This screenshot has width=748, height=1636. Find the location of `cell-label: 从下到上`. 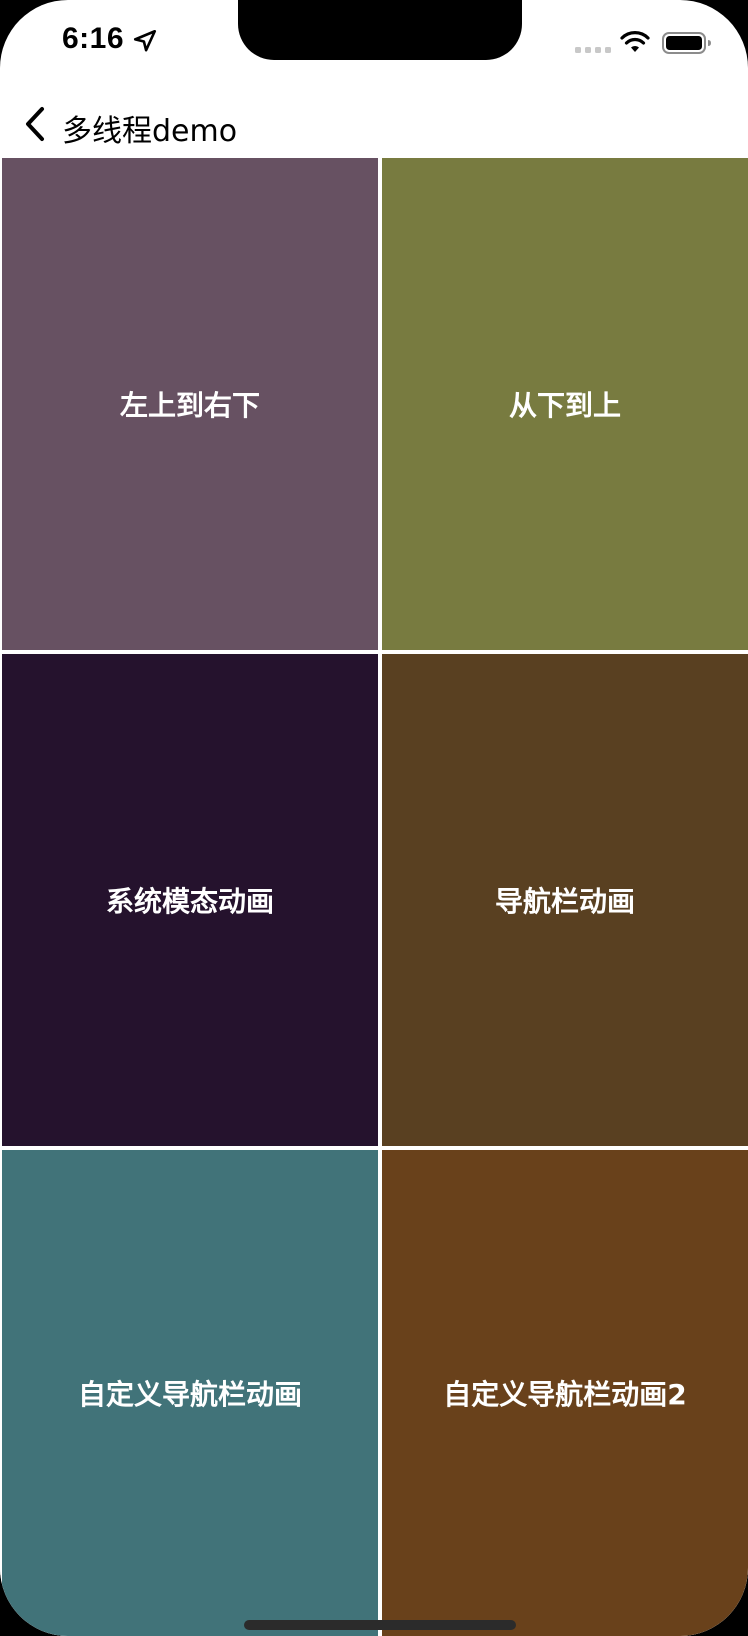

cell-label: 从下到上 is located at coordinates (564, 405).